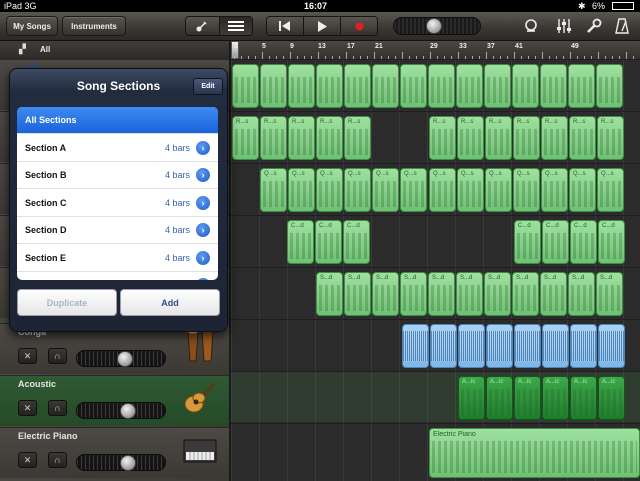  Describe the element at coordinates (45, 49) in the screenshot. I see `section-all-label: All` at that location.